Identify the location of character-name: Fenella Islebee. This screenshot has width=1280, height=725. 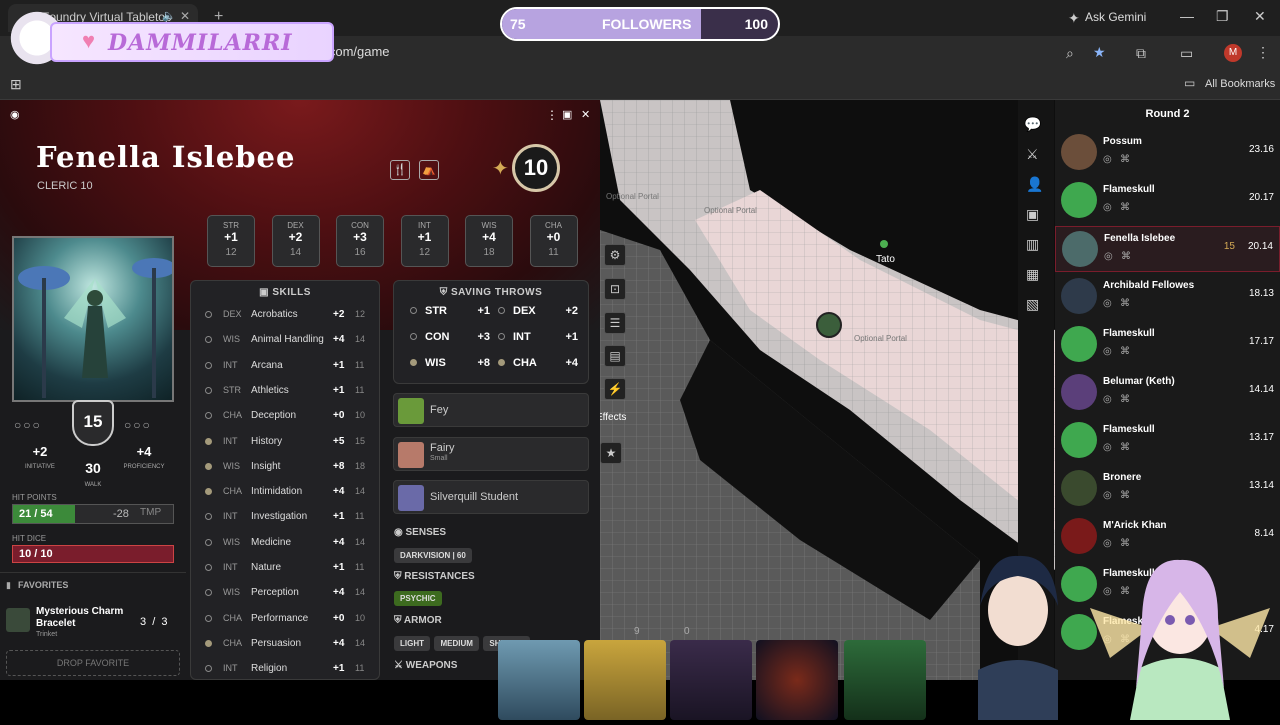
(165, 157).